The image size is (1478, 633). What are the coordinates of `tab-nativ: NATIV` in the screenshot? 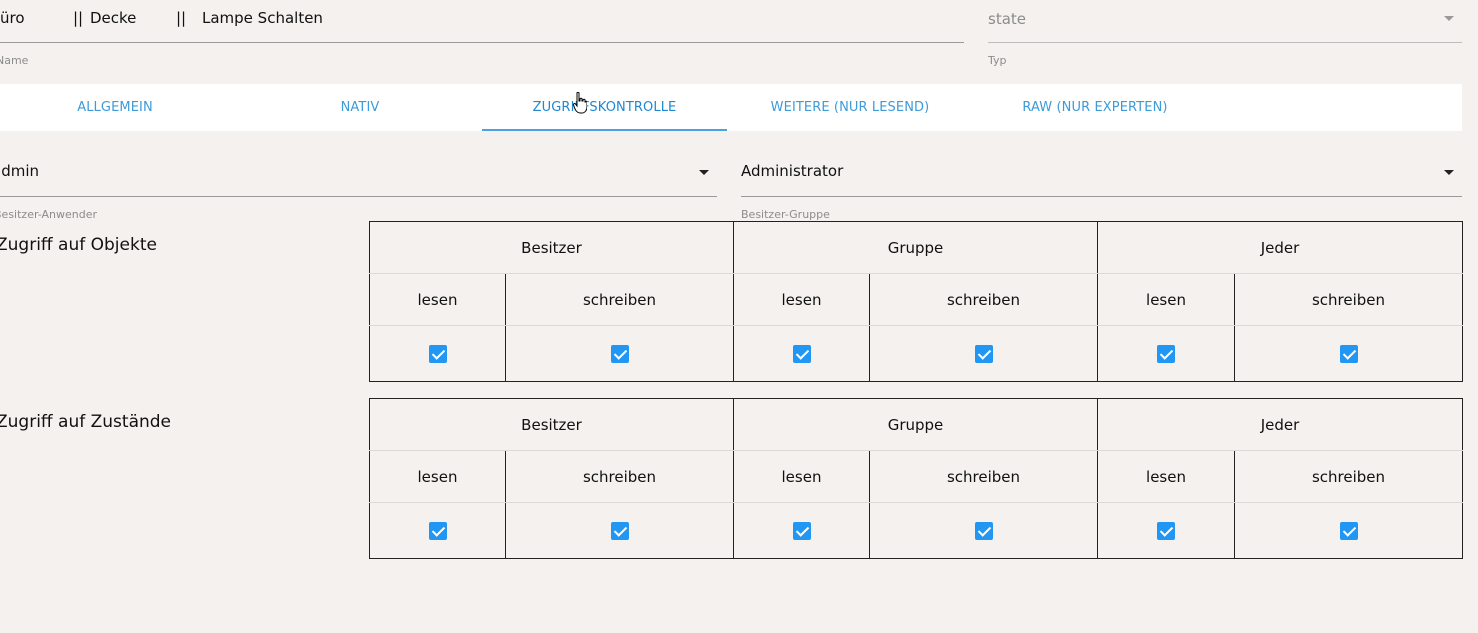 It's located at (360, 107).